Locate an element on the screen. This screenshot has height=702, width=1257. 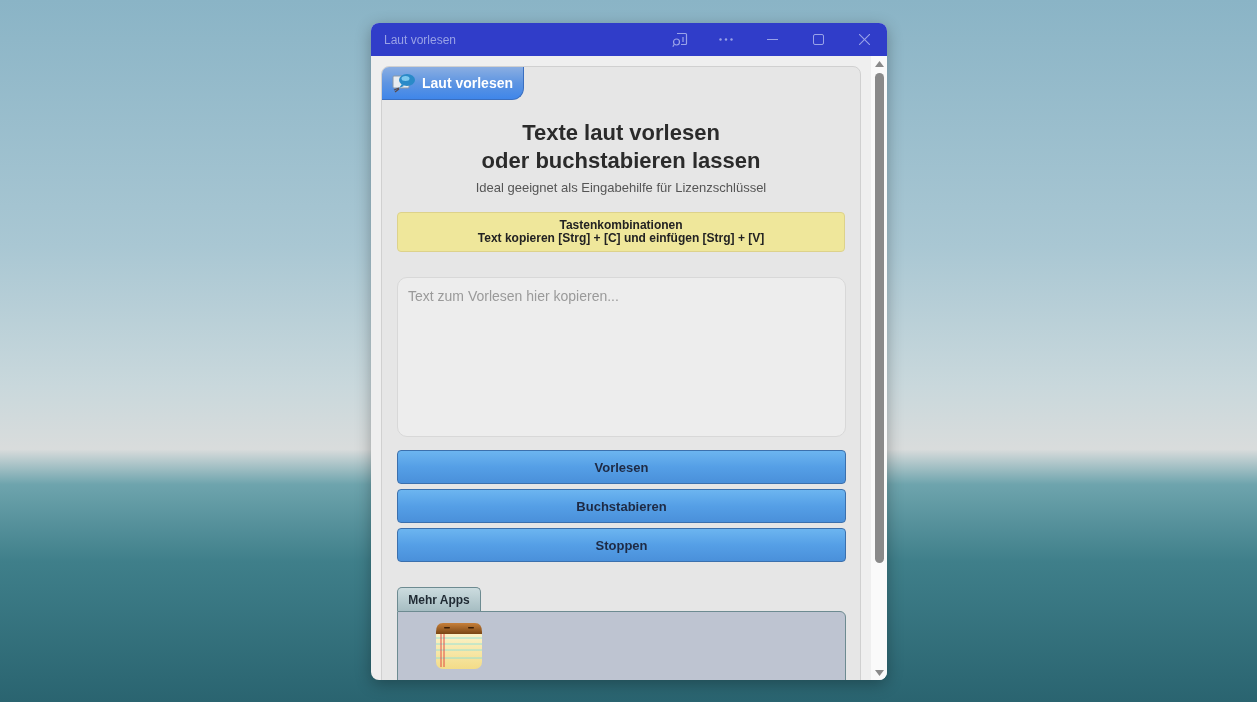
subtitle-text: Ideal geeignet als Eingabehilfe für Lizenzschlüssel is located at coordinates (621, 188).